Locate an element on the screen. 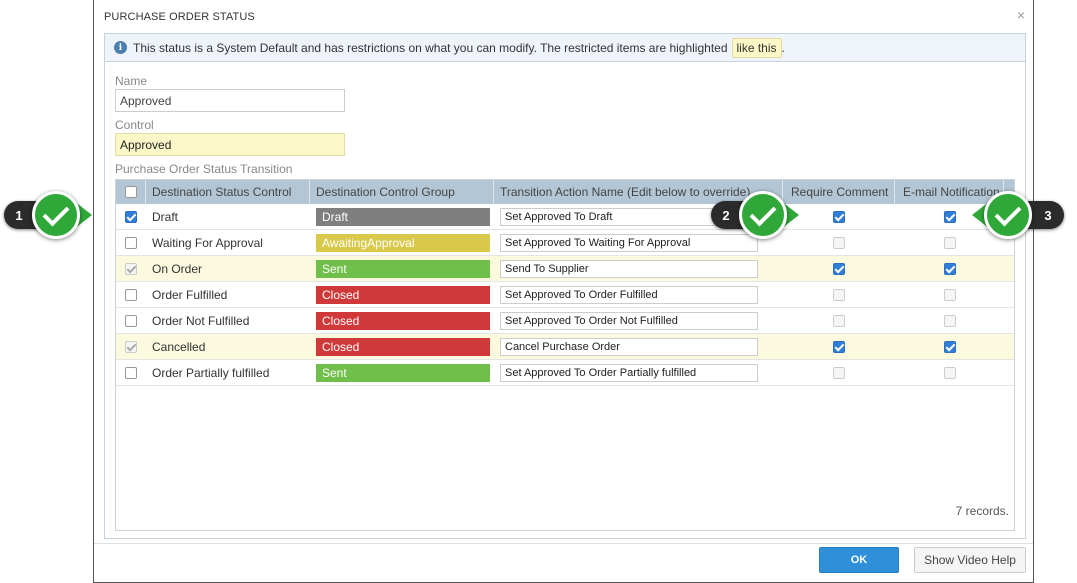 This screenshot has height=583, width=1077. close-icon: × is located at coordinates (1021, 15).